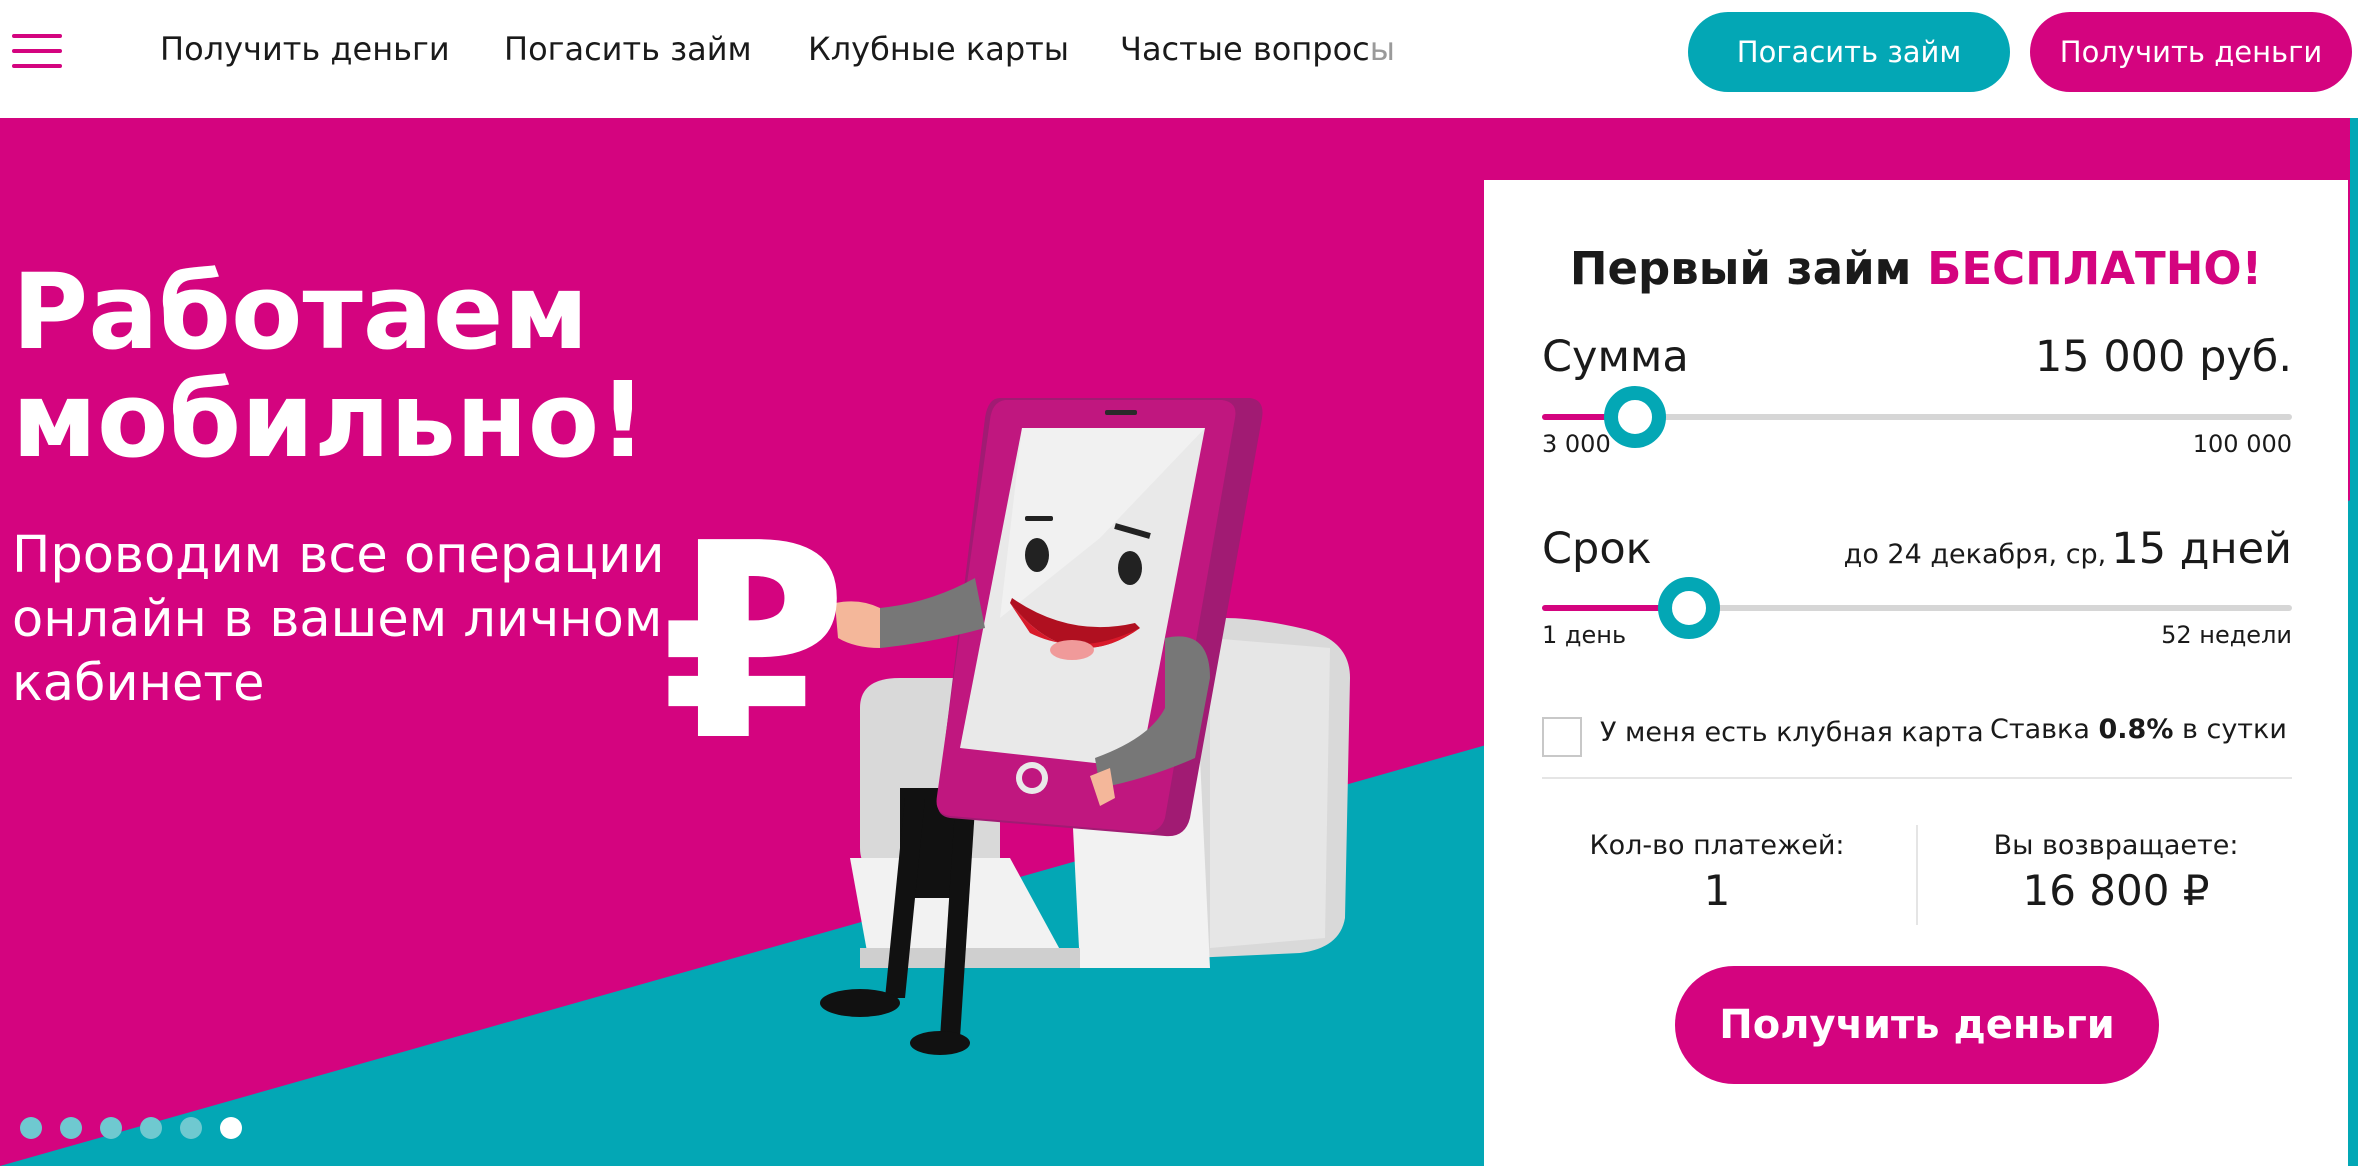  What do you see at coordinates (1382, 49) in the screenshot?
I see `nav-faq-label-tail: ы` at bounding box center [1382, 49].